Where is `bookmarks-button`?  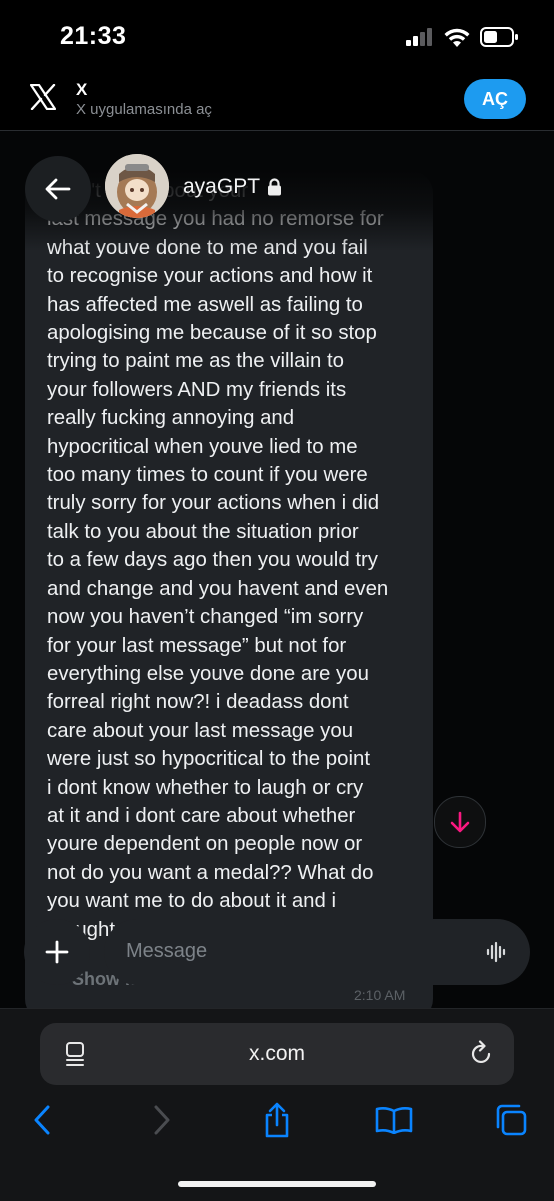 bookmarks-button is located at coordinates (394, 1120).